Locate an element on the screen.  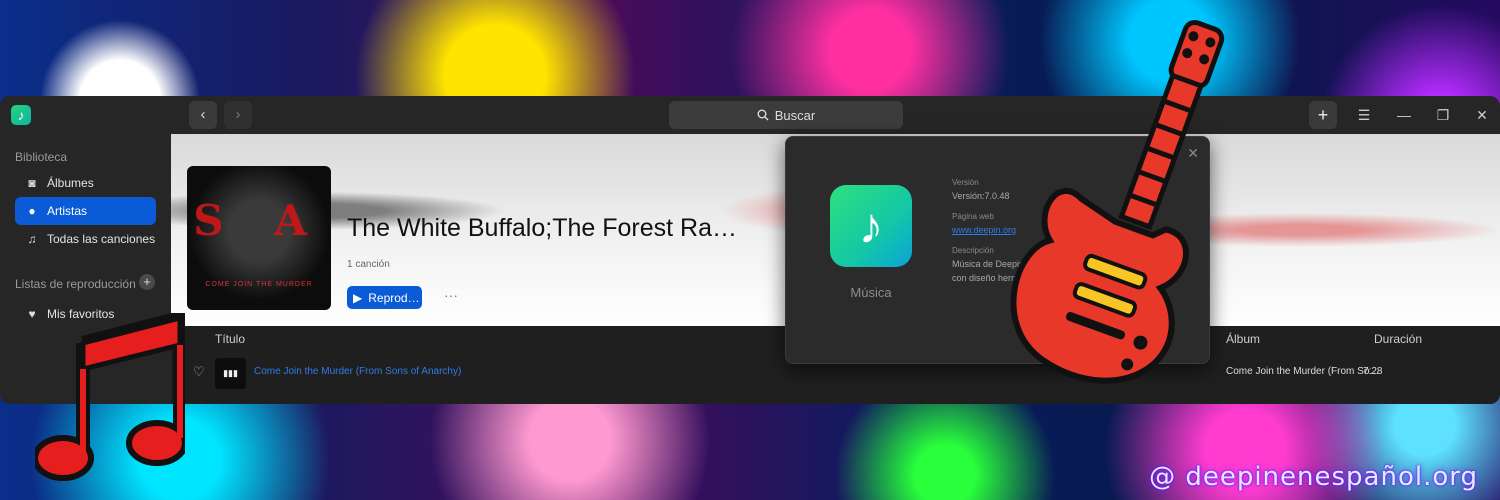
cover-subtext: COME JOIN THE MURDER is located at coordinates (259, 284).